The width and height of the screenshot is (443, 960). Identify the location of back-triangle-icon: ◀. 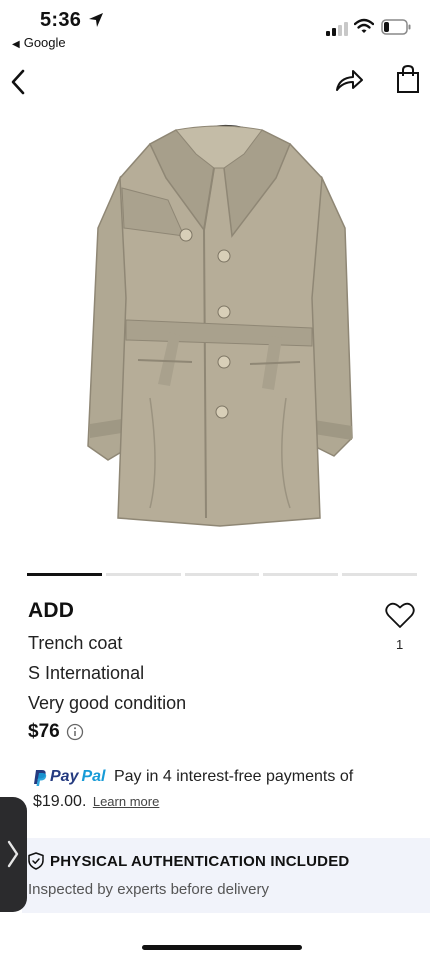
(16, 44).